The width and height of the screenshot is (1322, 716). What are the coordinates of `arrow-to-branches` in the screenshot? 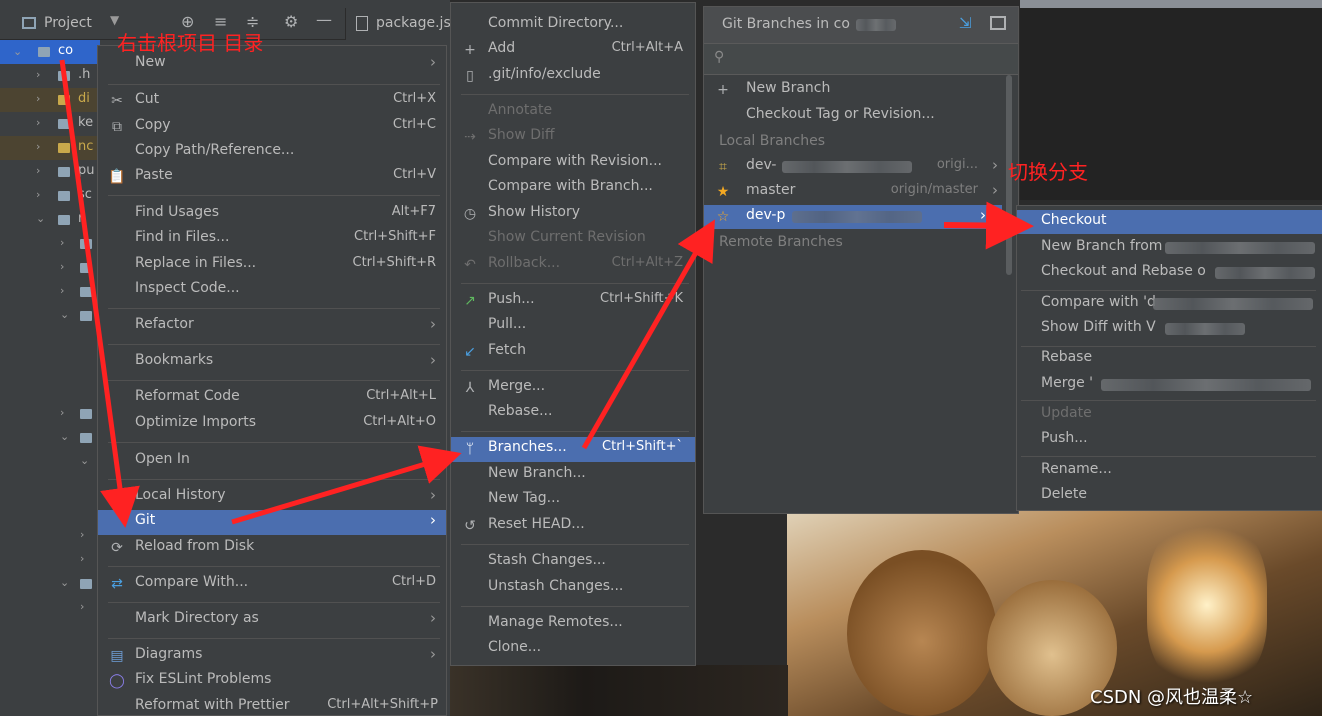 It's located at (346, 485).